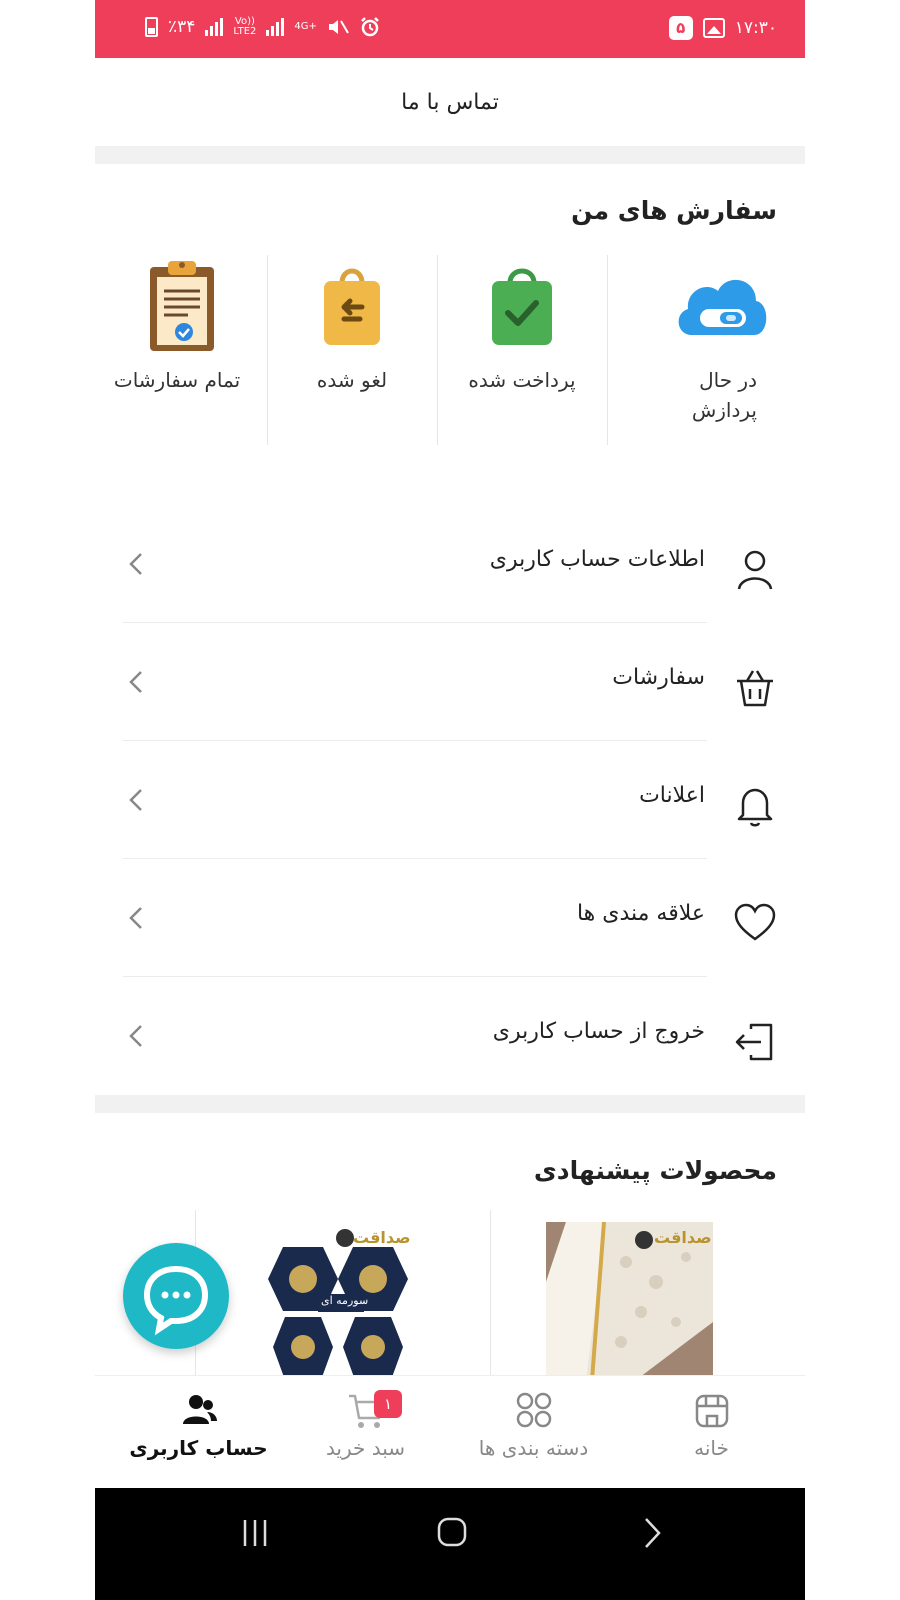  I want to click on order-status-label: پرداخت شده, so click(522, 380).